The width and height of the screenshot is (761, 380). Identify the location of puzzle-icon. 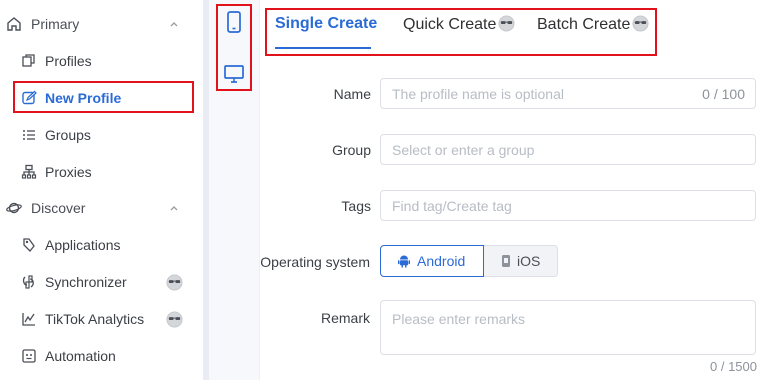
(29, 245).